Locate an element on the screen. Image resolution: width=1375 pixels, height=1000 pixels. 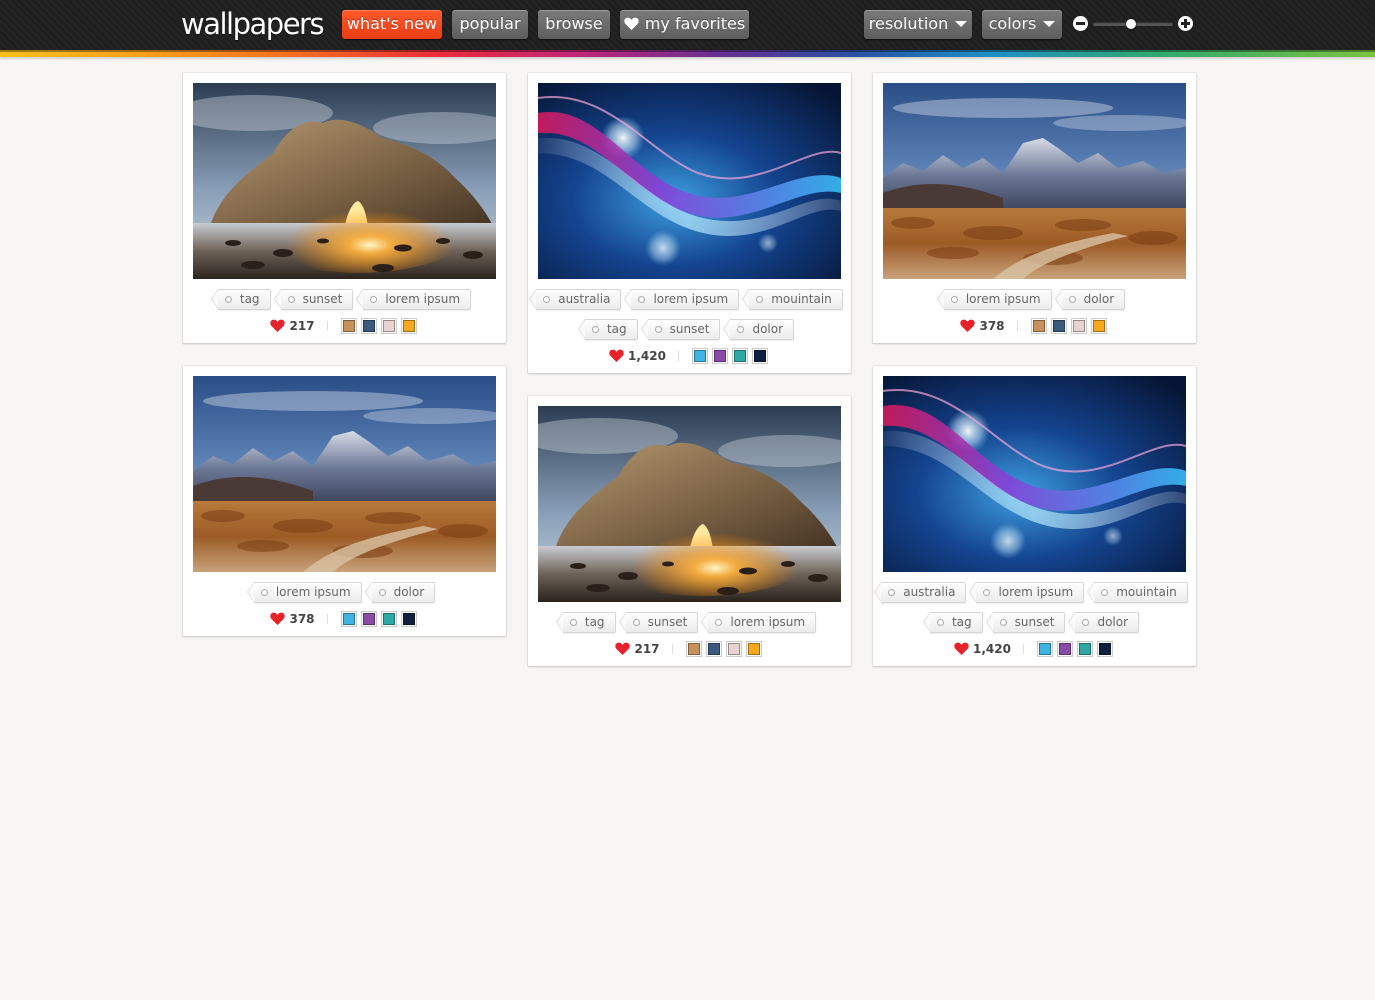
nav-whats-new-label: what's new is located at coordinates (392, 23).